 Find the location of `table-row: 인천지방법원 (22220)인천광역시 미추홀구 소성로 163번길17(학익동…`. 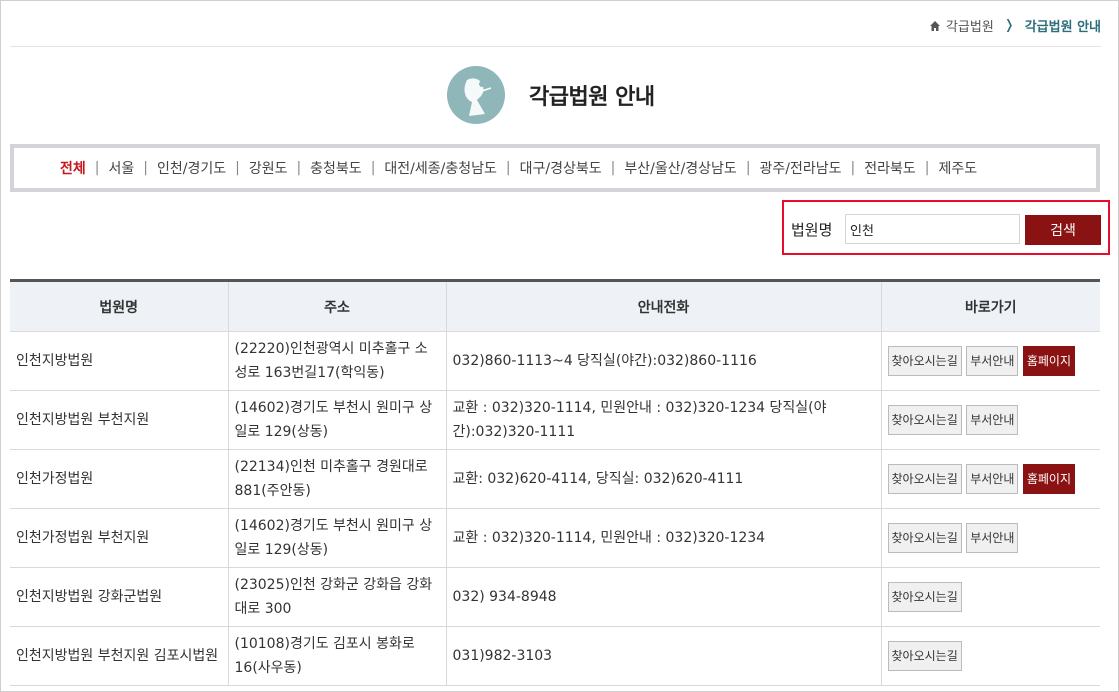

table-row: 인천지방법원 (22220)인천광역시 미추홀구 소성로 163번길17(학익동… is located at coordinates (555, 361).